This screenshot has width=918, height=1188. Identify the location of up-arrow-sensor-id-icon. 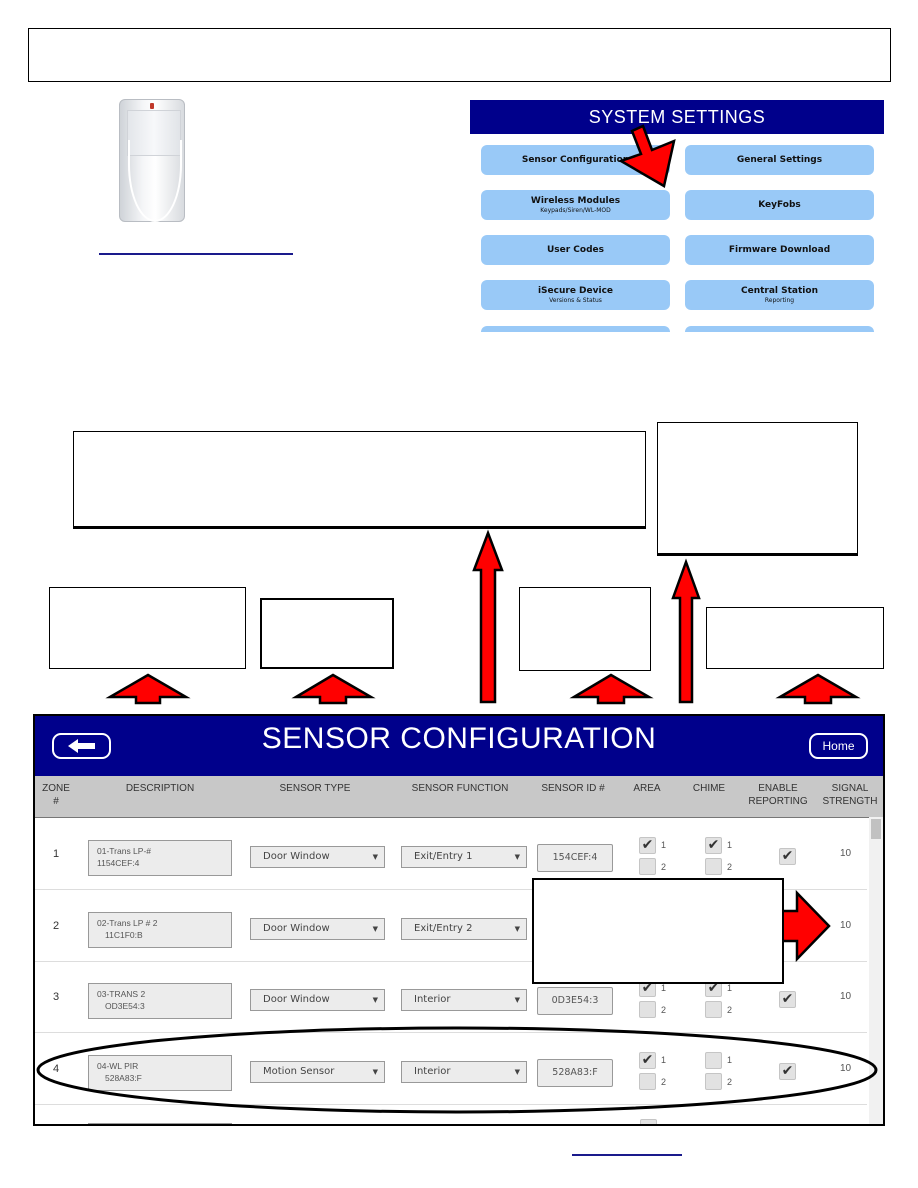
(611, 689).